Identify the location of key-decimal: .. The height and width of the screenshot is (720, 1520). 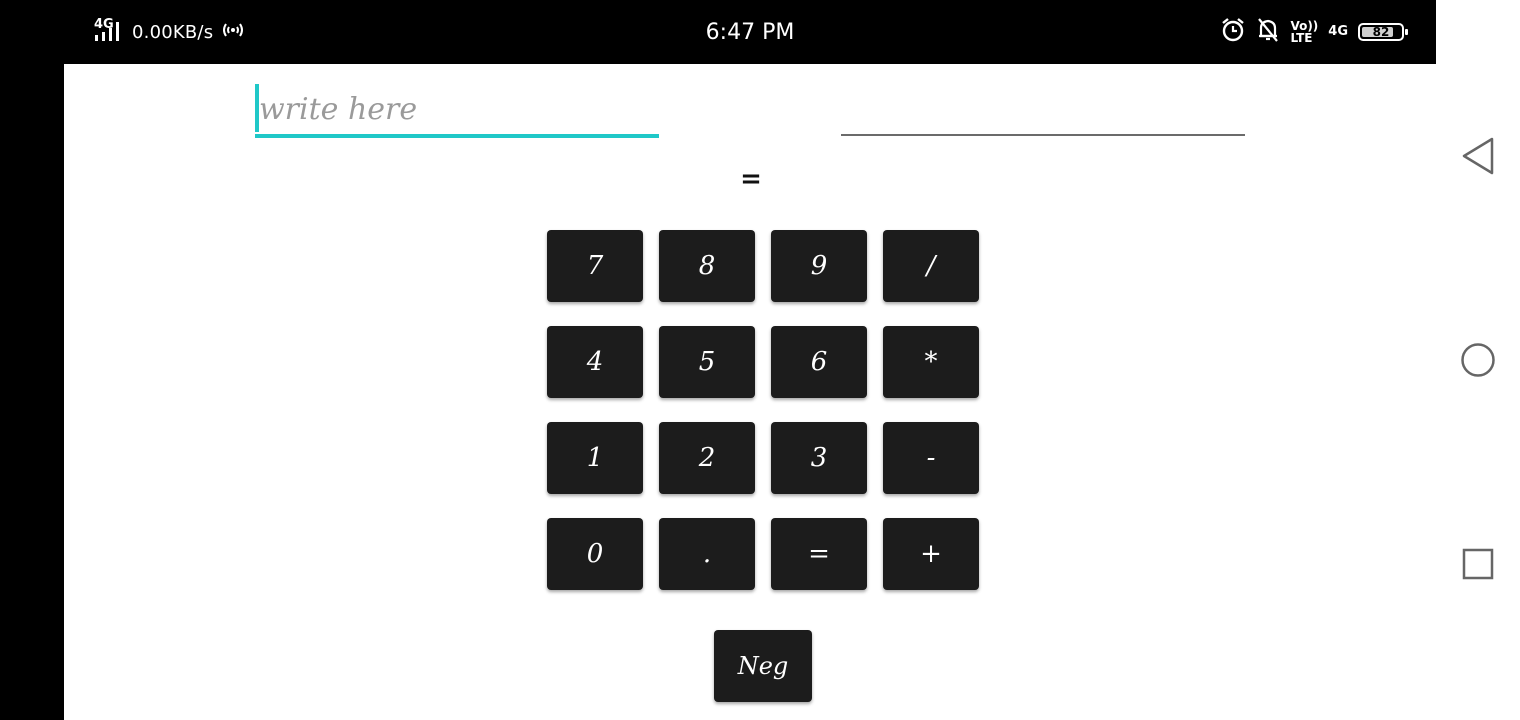
(707, 554).